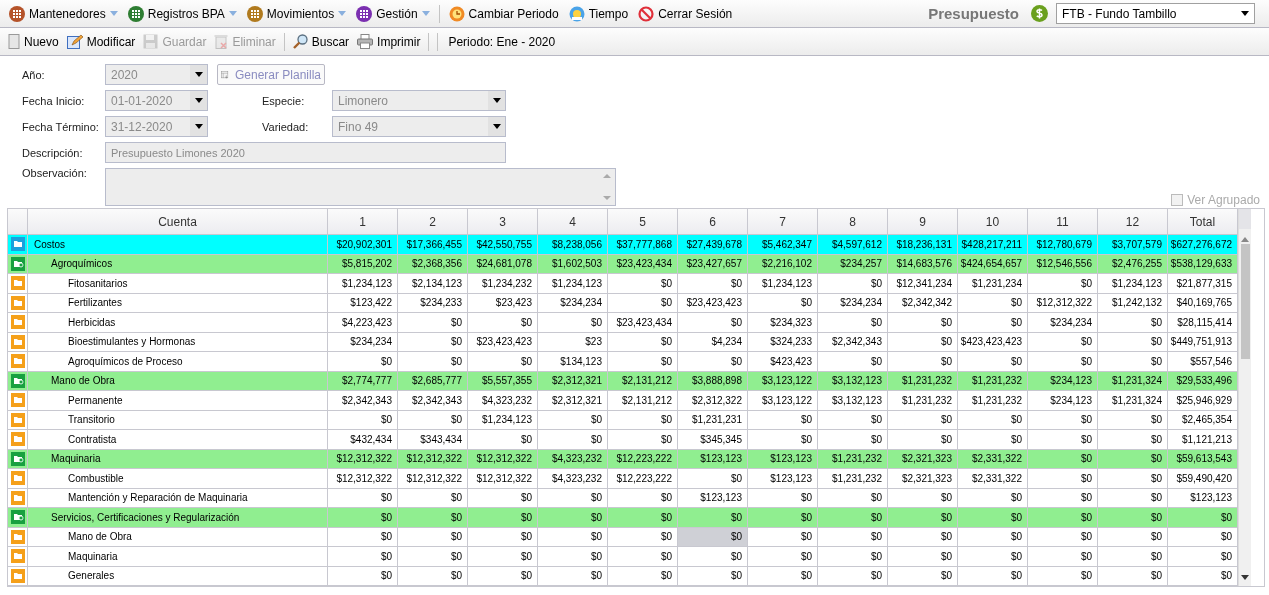 The width and height of the screenshot is (1269, 595). Describe the element at coordinates (363, 440) in the screenshot. I see `amount-cell: $432,434` at that location.